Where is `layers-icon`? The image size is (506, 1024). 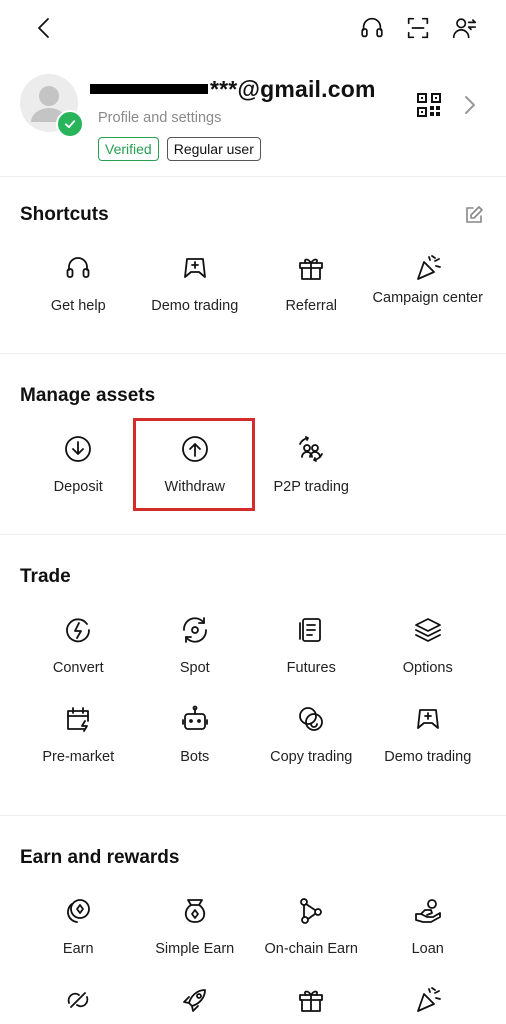
layers-icon is located at coordinates (428, 630).